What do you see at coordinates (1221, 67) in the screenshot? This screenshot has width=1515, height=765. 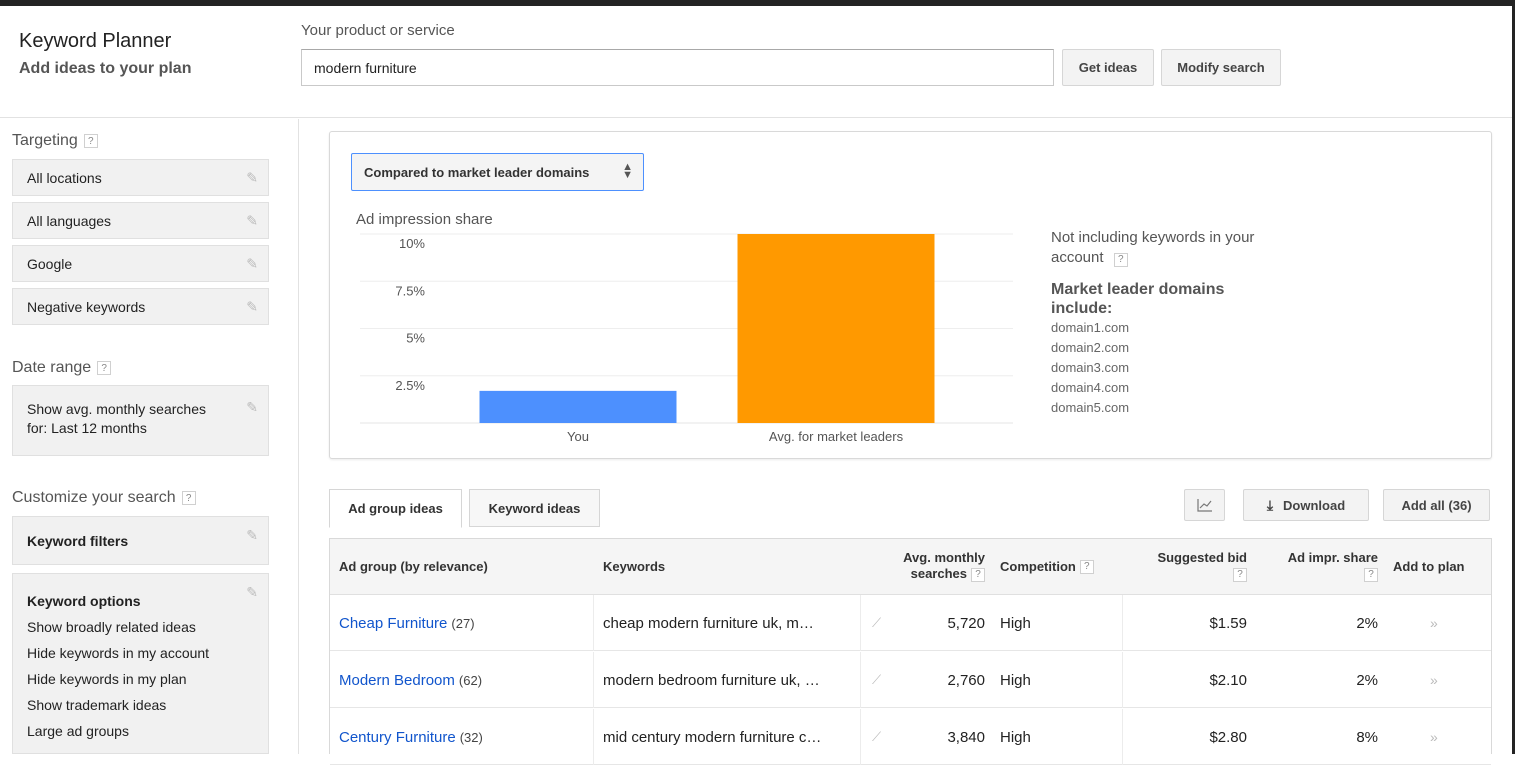 I see `modify-search-button: Modify search` at bounding box center [1221, 67].